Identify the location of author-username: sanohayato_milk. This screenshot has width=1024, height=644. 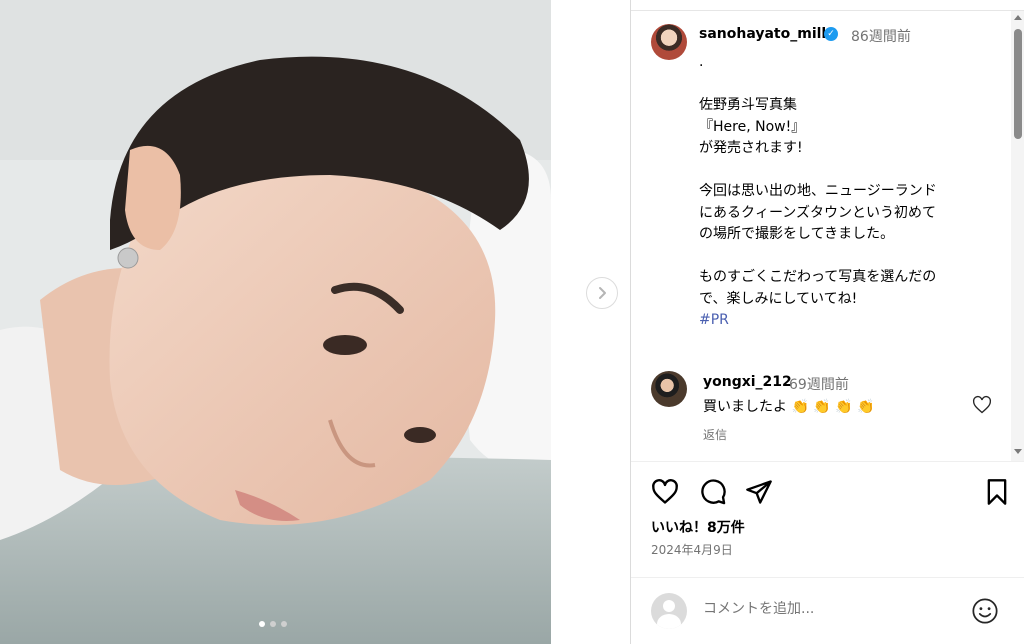
(765, 34).